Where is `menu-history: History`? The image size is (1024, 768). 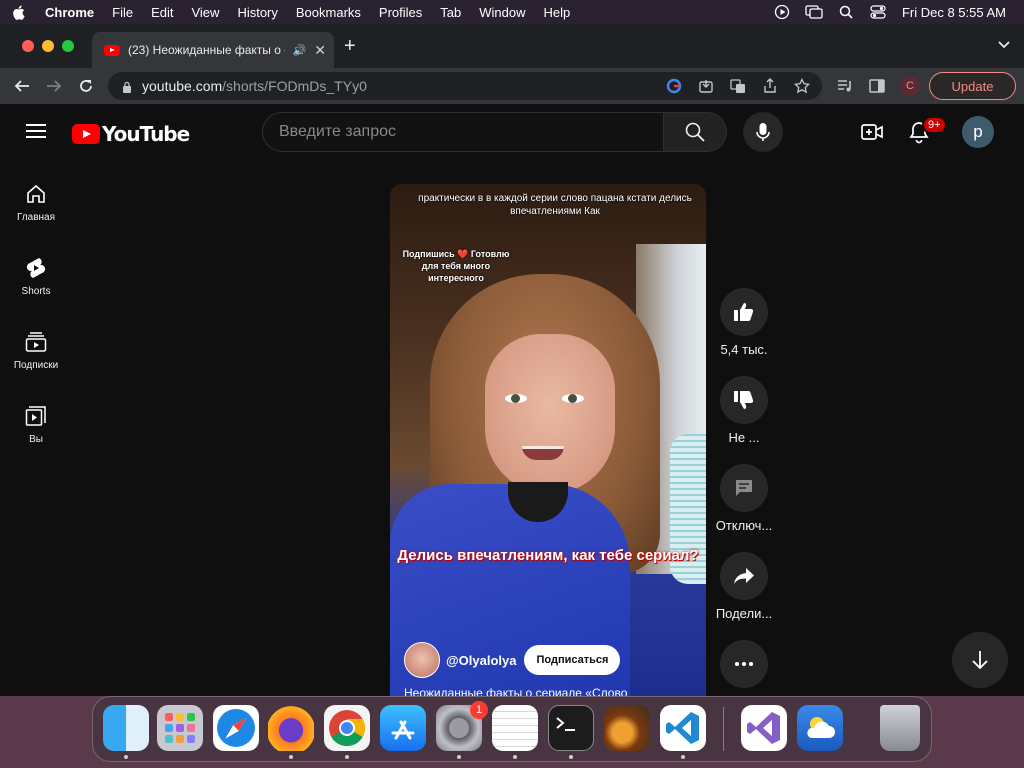
menu-history: History is located at coordinates (257, 12).